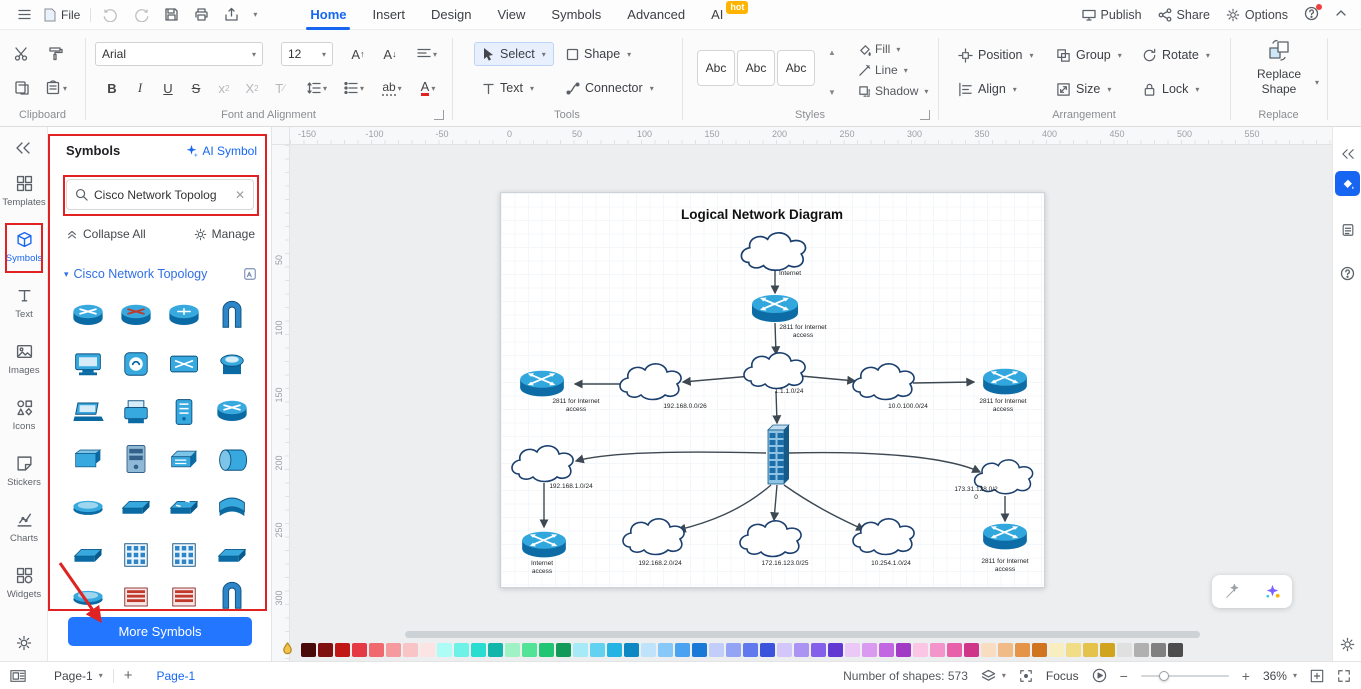 The height and width of the screenshot is (689, 1361). What do you see at coordinates (184, 555) in the screenshot?
I see `symbol-tile-matrix-switch` at bounding box center [184, 555].